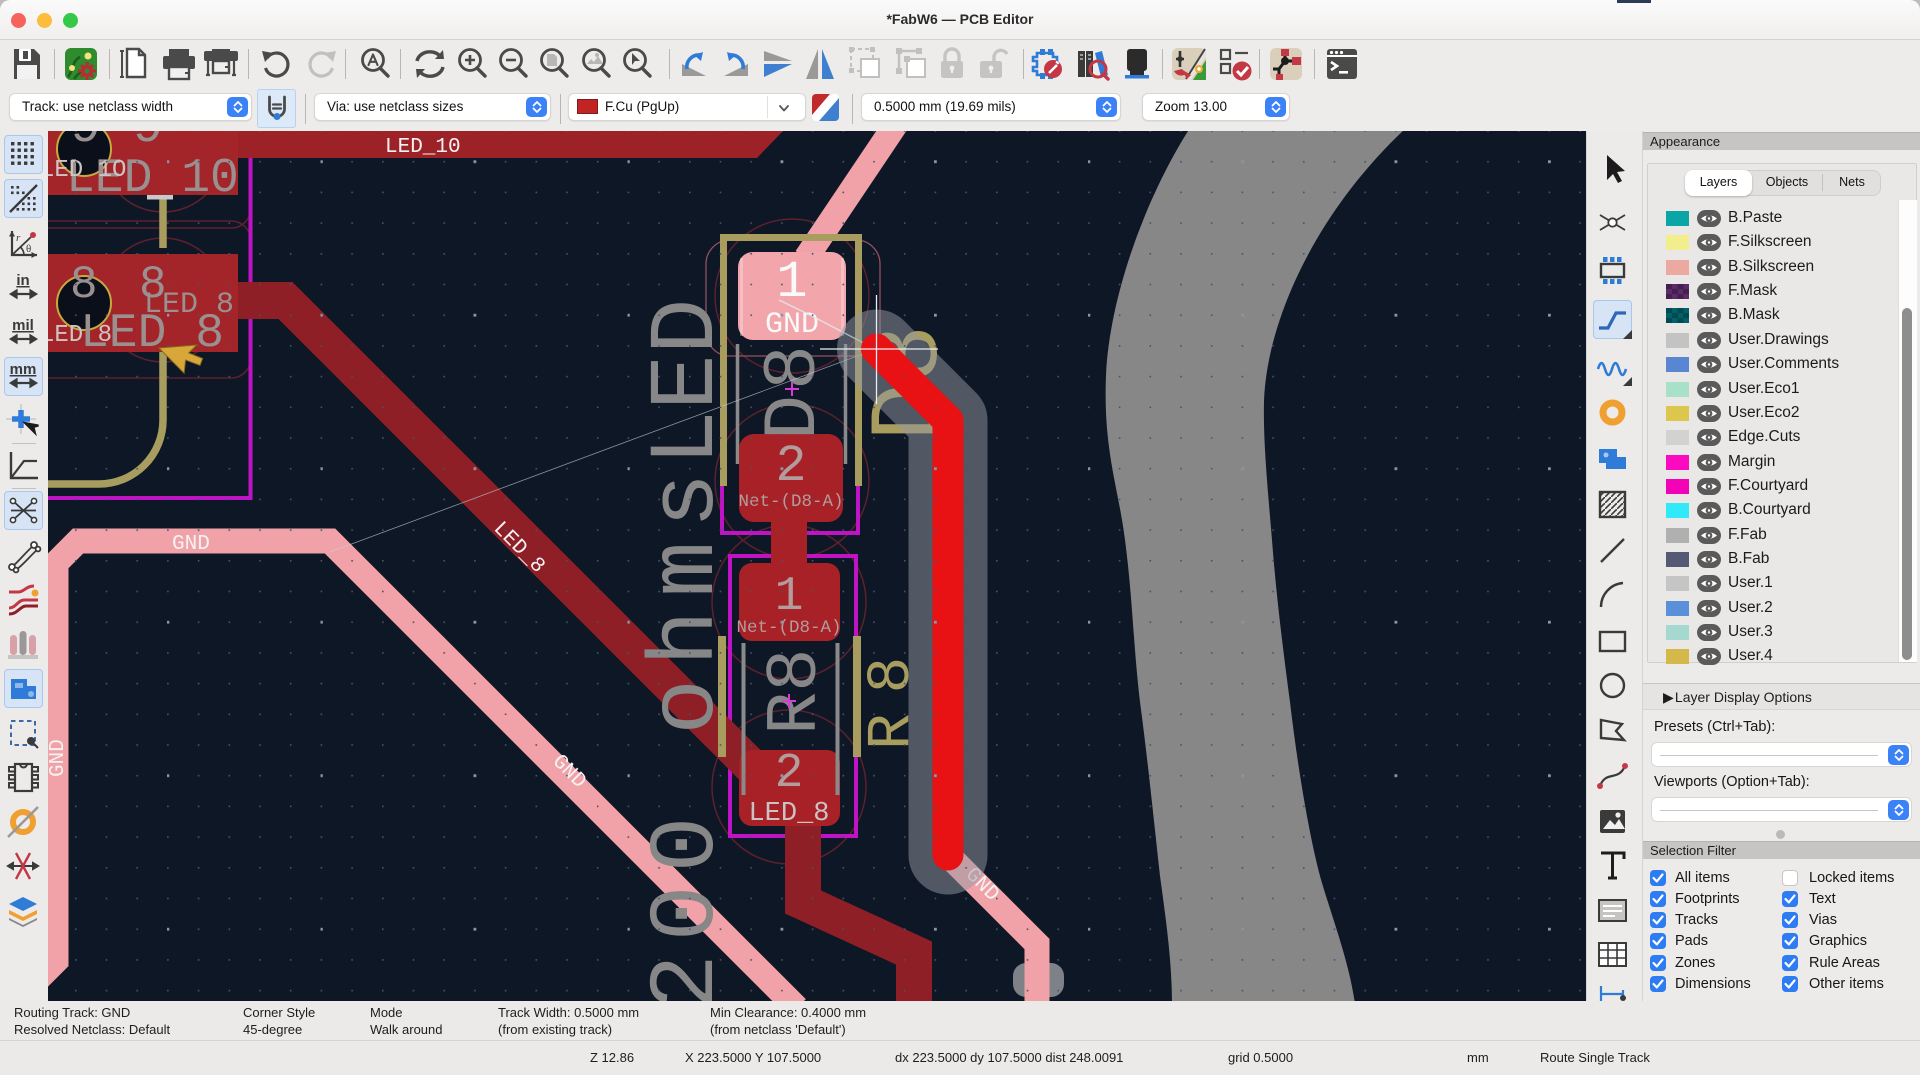 This screenshot has height=1075, width=1920. I want to click on svg-text: in, so click(22, 280).